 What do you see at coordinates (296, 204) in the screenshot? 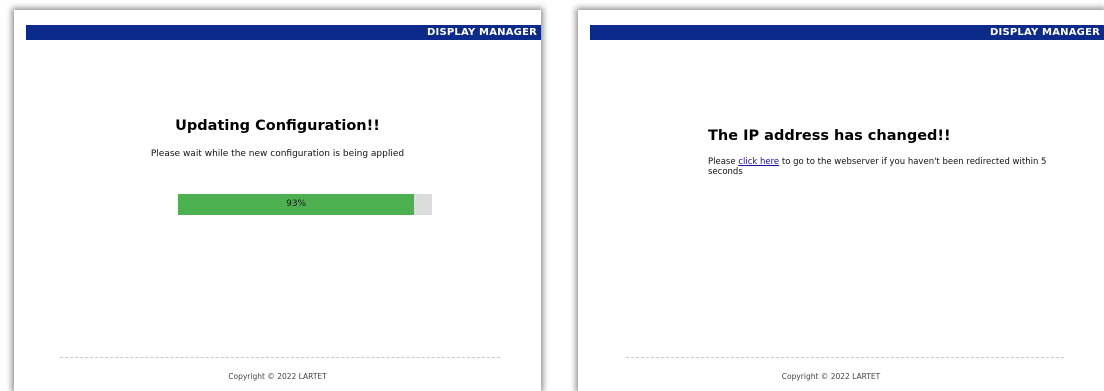
I see `progress-percent-label: 93%` at bounding box center [296, 204].